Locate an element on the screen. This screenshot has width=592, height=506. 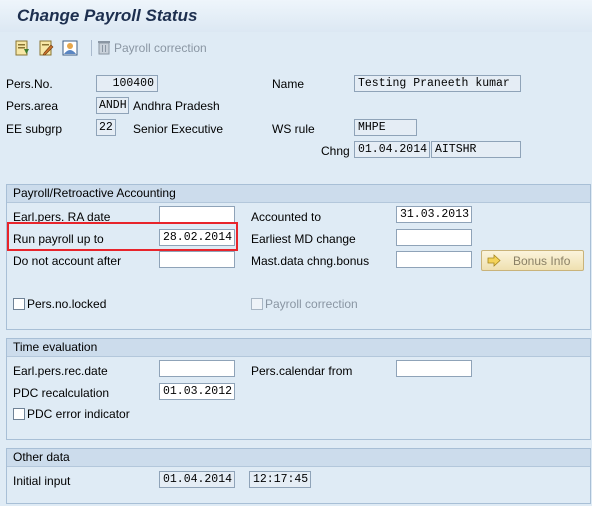
bonus-info-button: Bonus Info is located at coordinates (532, 260).